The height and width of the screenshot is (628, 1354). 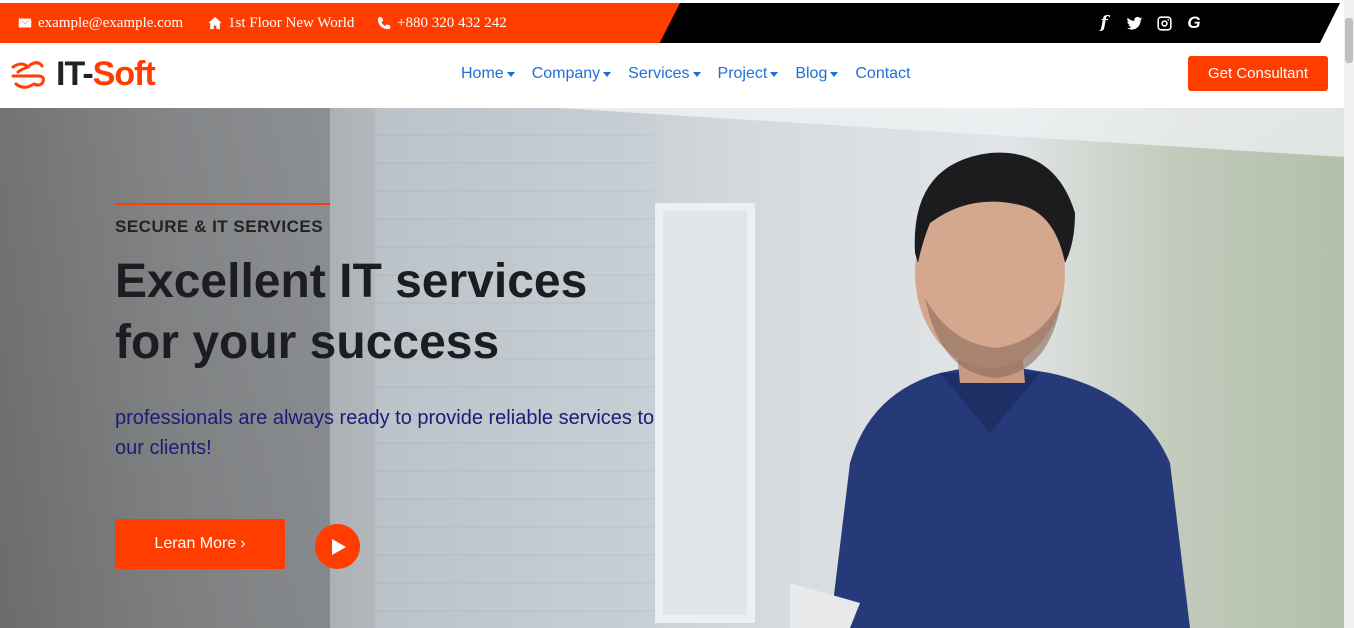 I want to click on play-icon, so click(x=339, y=546).